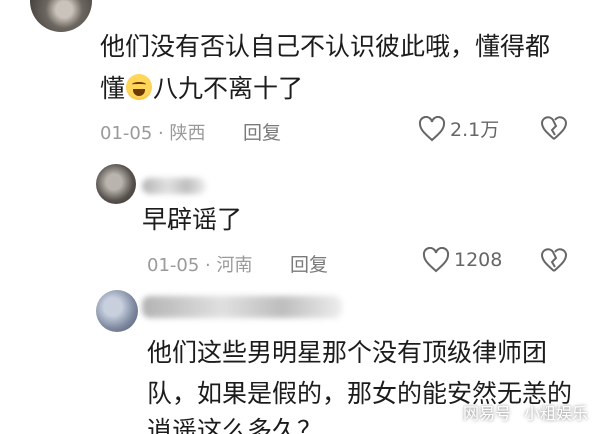 The width and height of the screenshot is (600, 434). I want to click on comment-text-segment: 八九不离十了, so click(228, 88).